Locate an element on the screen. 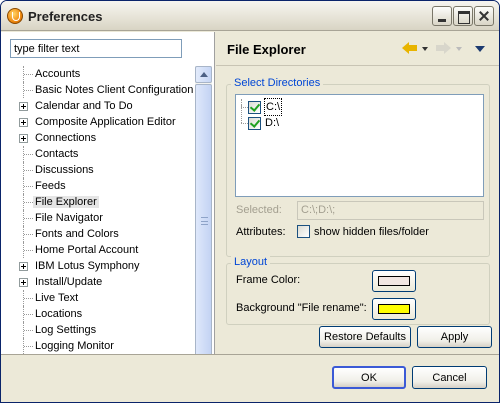  background-color-swatch is located at coordinates (394, 309).